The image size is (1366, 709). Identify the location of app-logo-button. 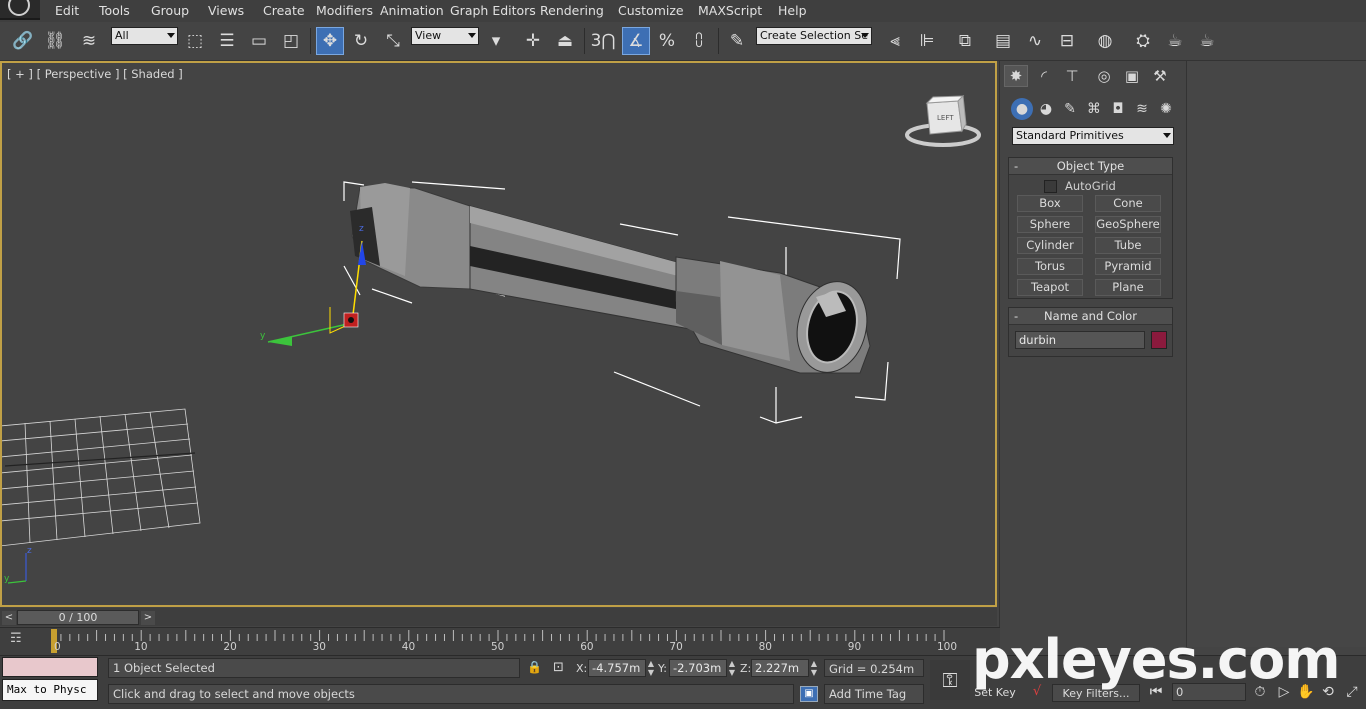
(20, 10).